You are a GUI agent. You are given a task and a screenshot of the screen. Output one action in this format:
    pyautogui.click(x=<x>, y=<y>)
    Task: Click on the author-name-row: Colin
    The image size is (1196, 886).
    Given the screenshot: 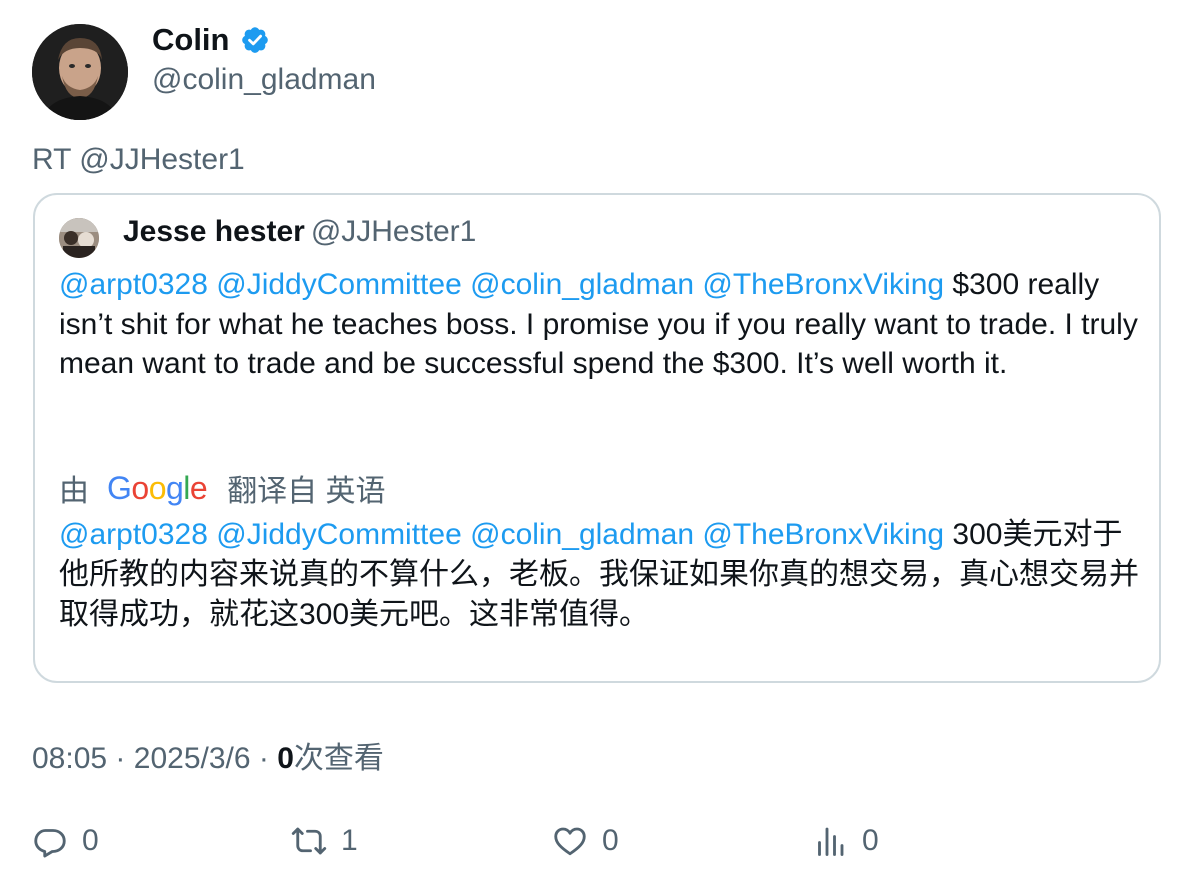 What is the action you would take?
    pyautogui.click(x=211, y=40)
    